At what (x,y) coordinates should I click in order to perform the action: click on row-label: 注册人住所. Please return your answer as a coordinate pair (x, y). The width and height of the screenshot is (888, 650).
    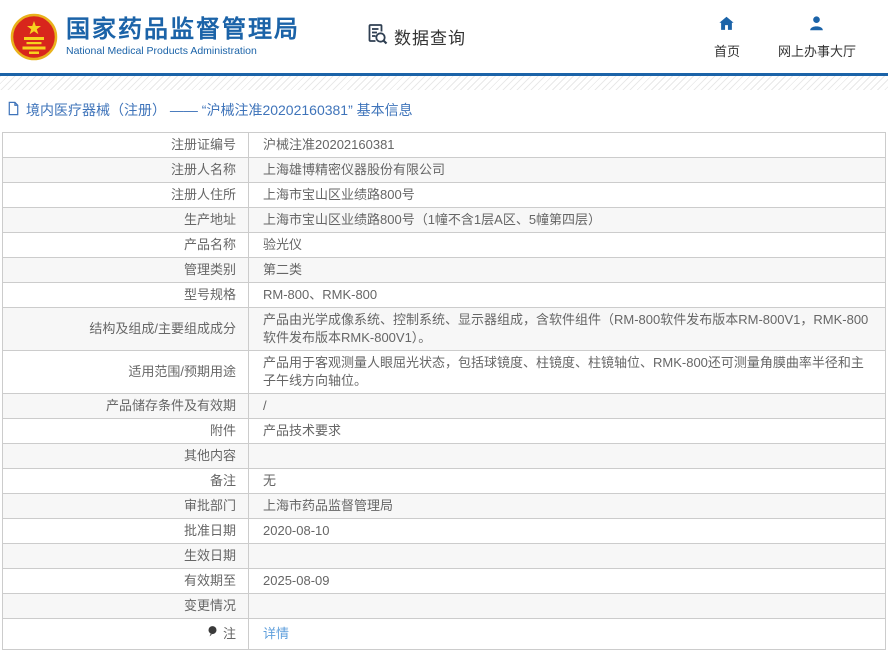
    Looking at the image, I should click on (126, 195).